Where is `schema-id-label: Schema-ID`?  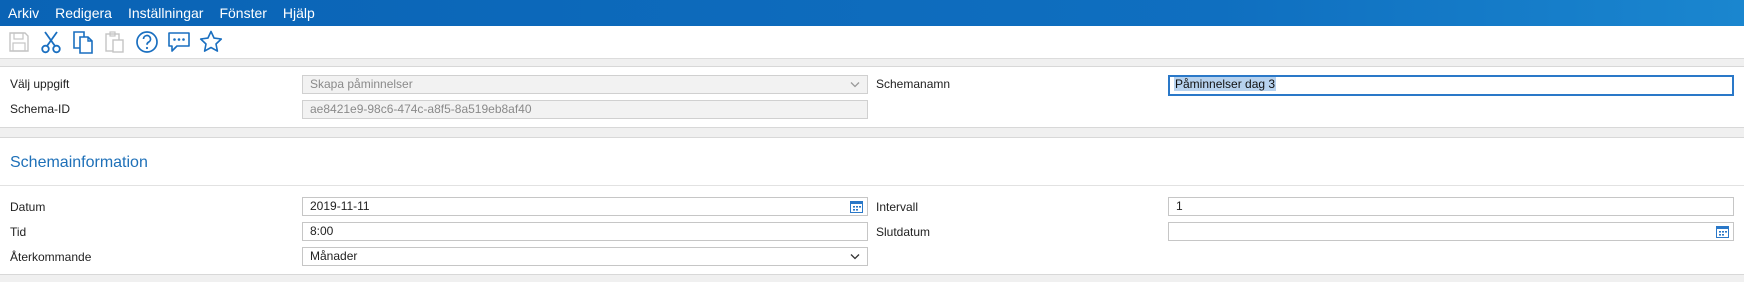
schema-id-label: Schema-ID is located at coordinates (40, 109).